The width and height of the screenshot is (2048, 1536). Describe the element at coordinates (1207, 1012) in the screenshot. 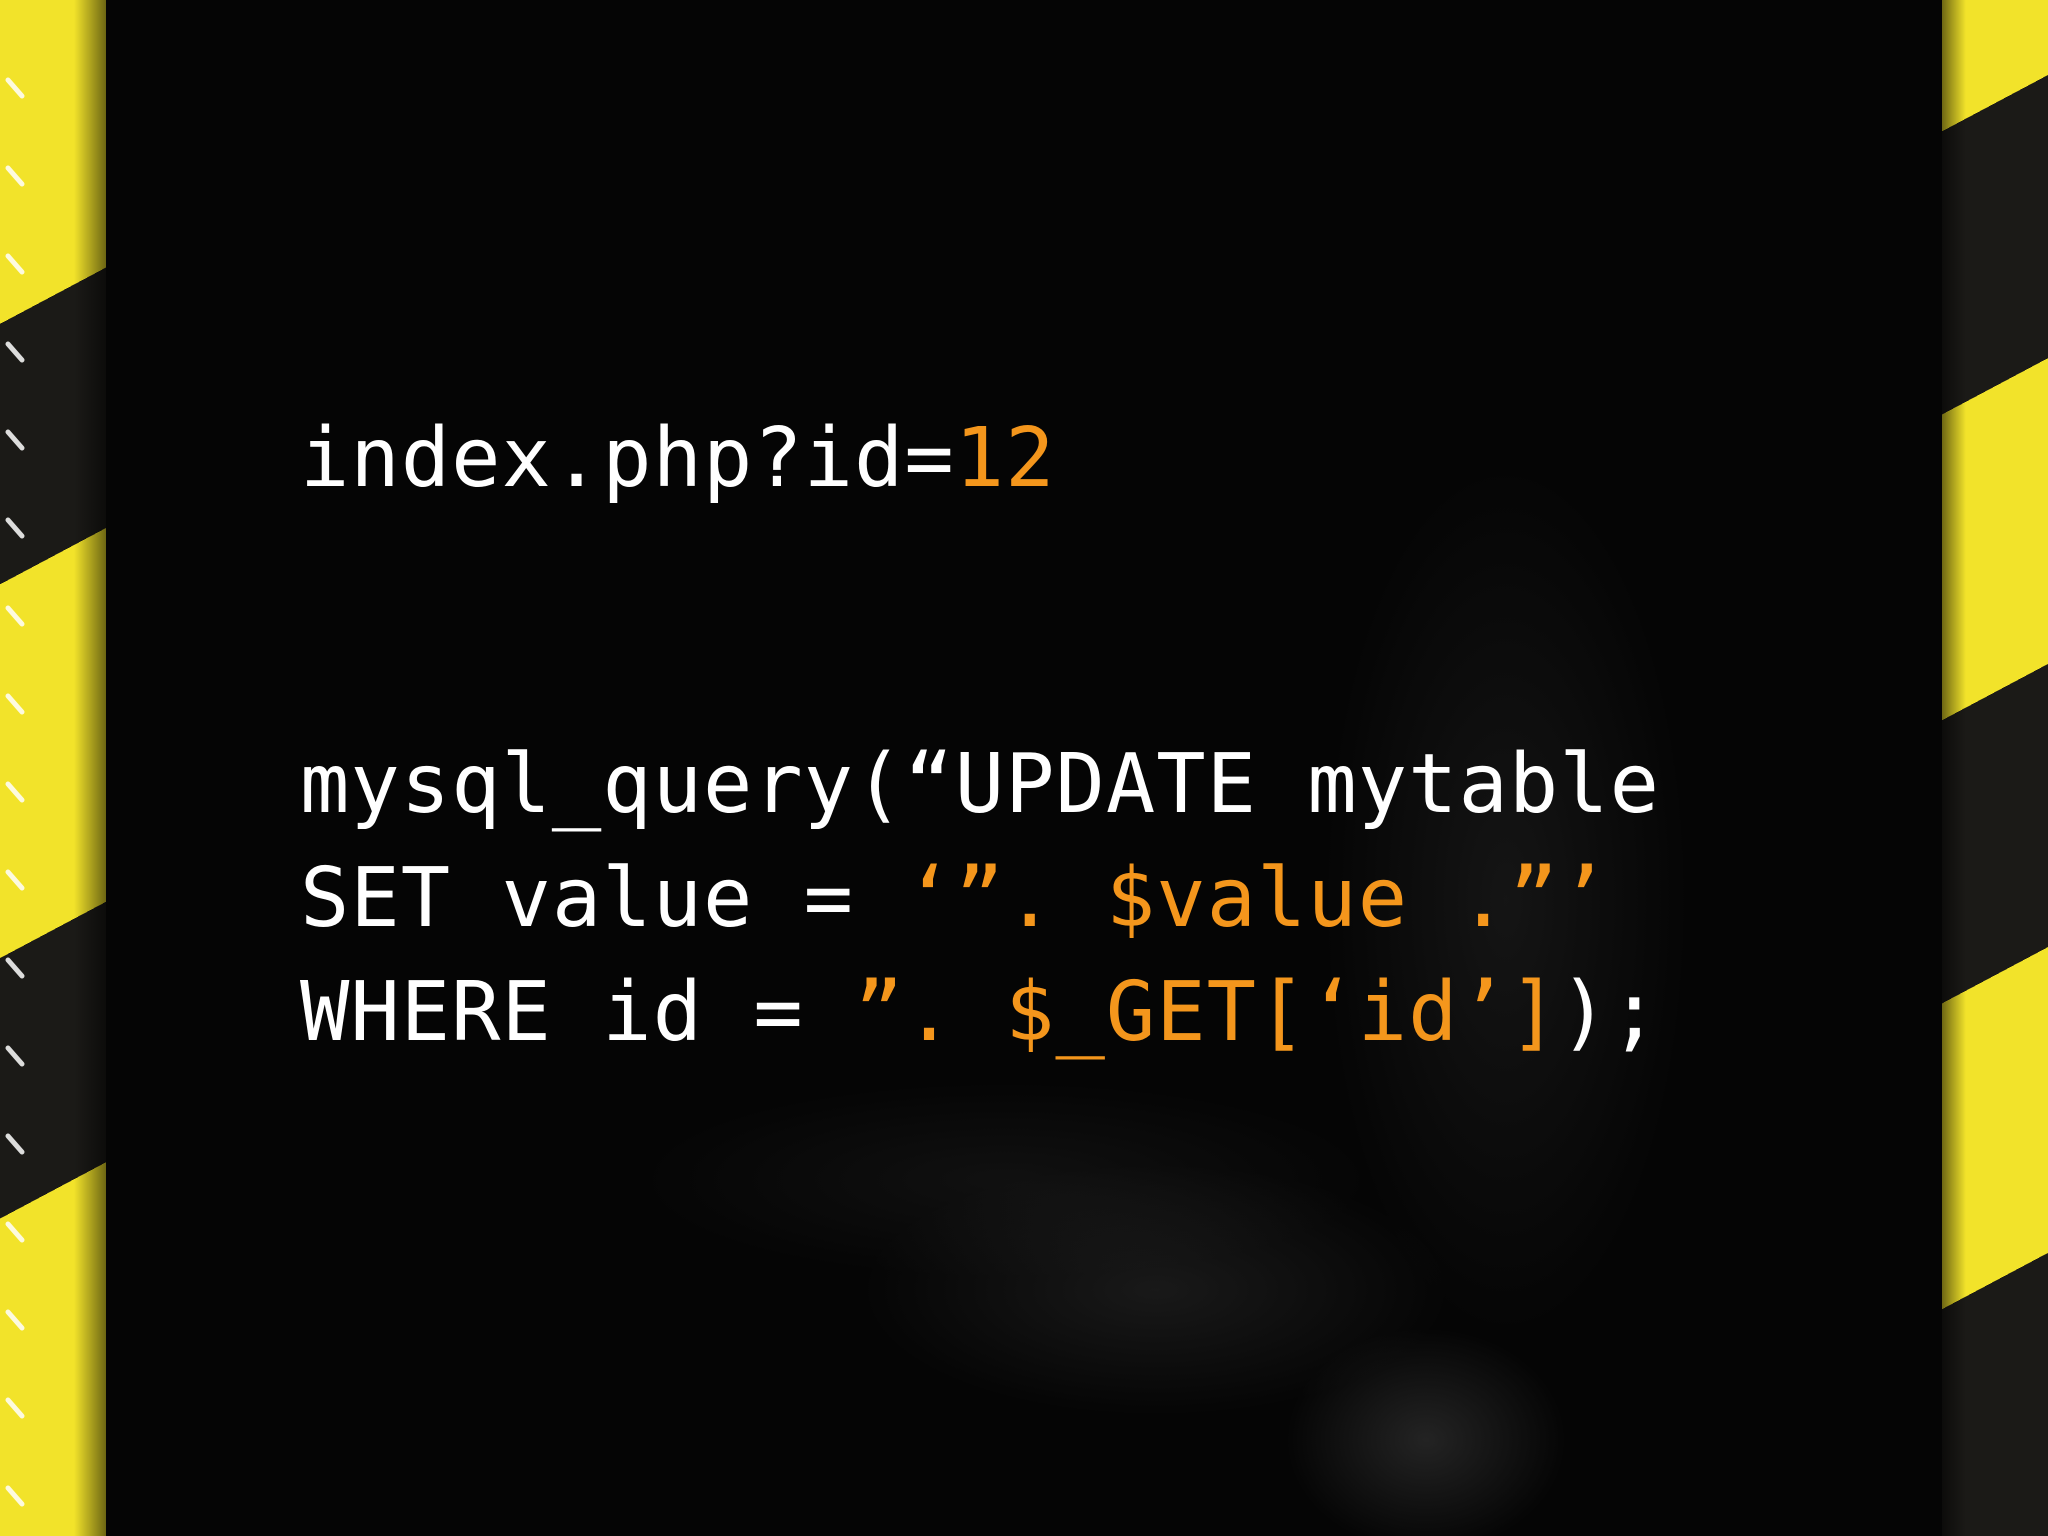

I see `query-line-3-highlight: ”. $_GET[‘id’]` at that location.